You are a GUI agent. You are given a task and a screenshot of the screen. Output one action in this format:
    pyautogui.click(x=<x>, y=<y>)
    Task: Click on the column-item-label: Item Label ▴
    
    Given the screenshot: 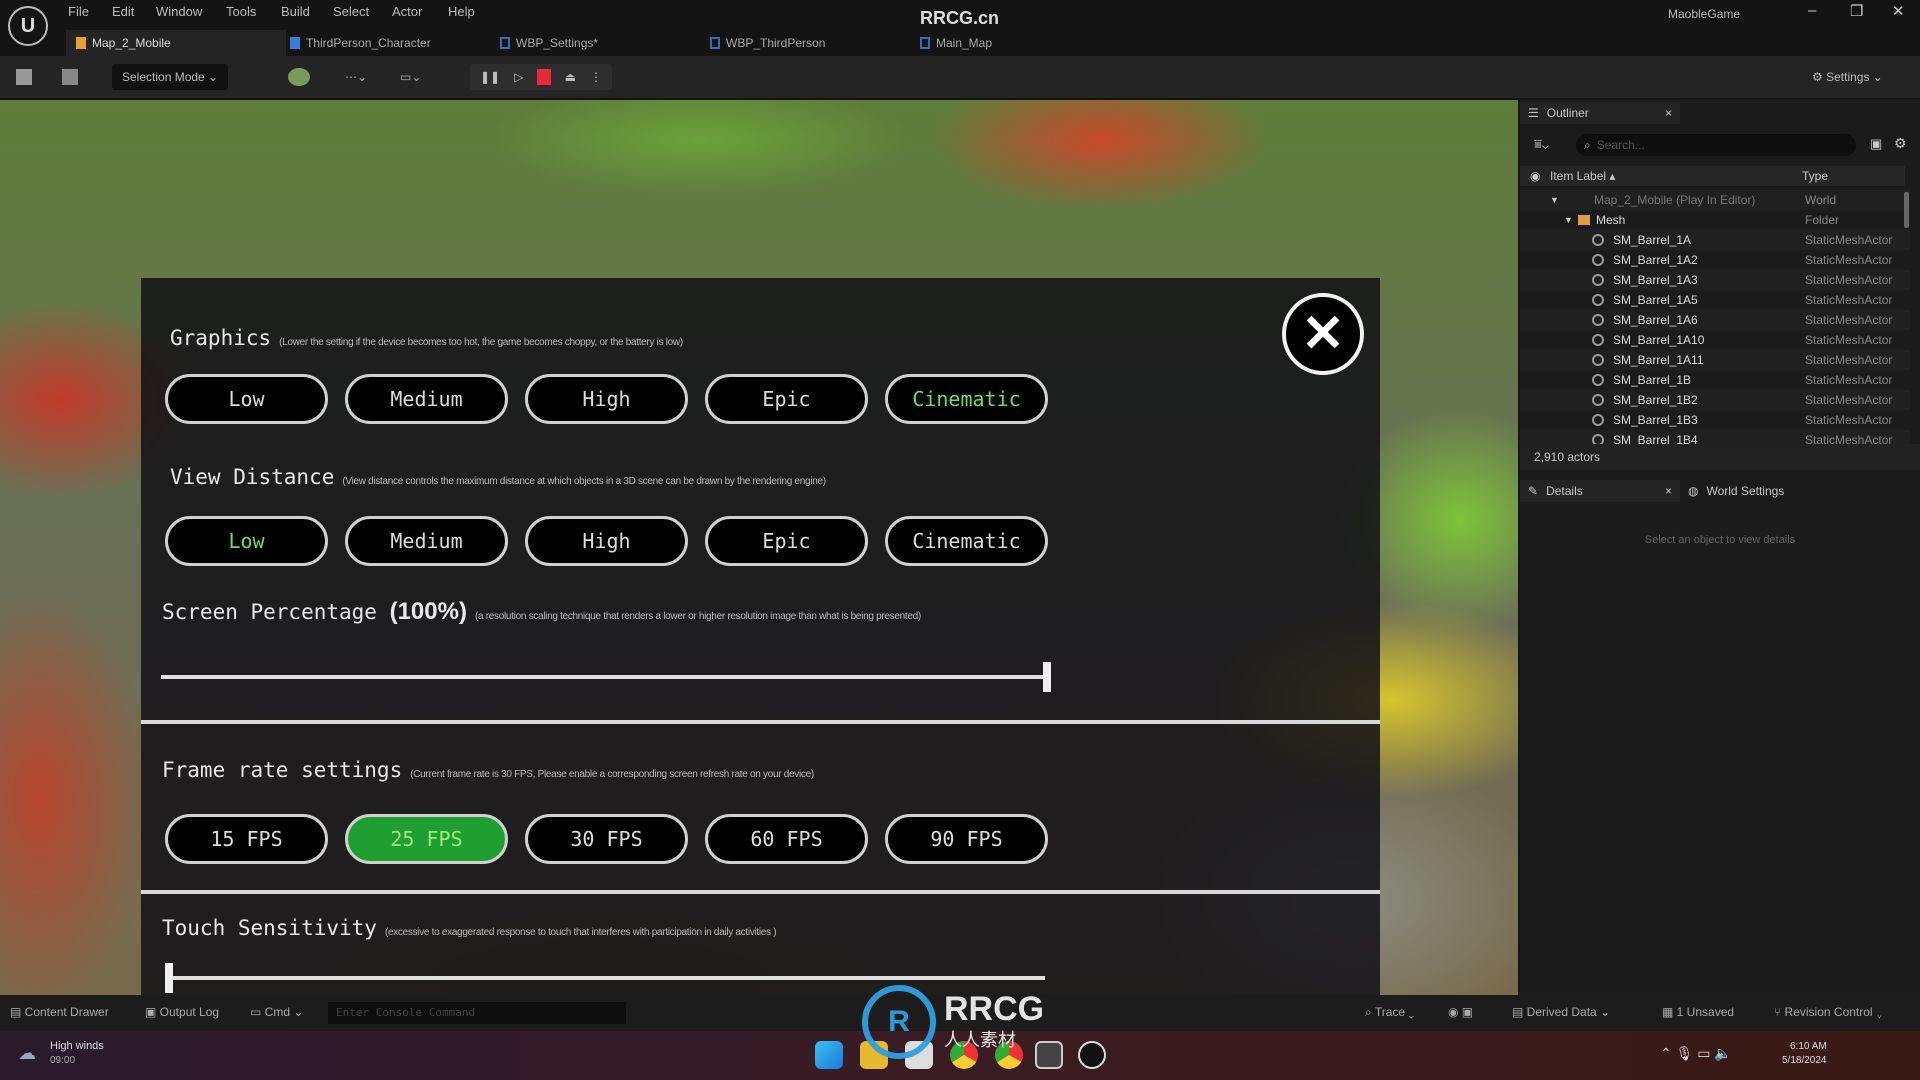 What is the action you would take?
    pyautogui.click(x=1582, y=176)
    